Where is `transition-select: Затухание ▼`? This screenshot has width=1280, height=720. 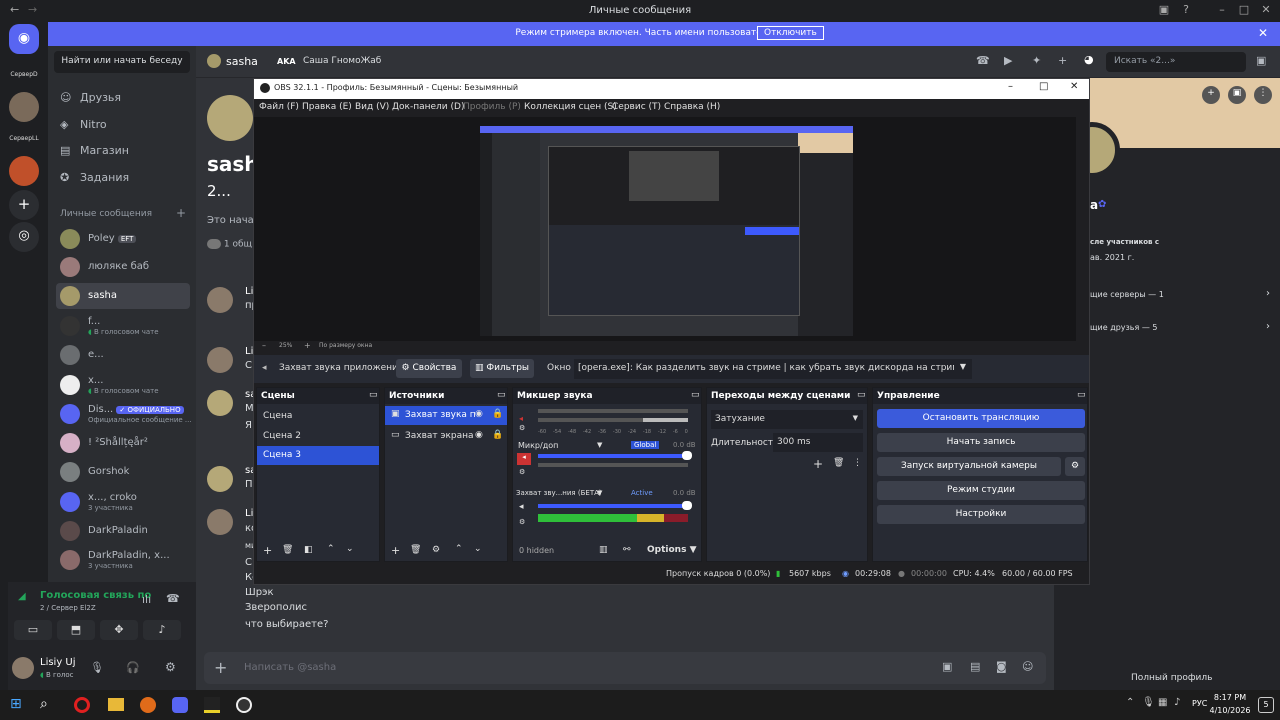
transition-select: Затухание ▼ is located at coordinates (787, 419).